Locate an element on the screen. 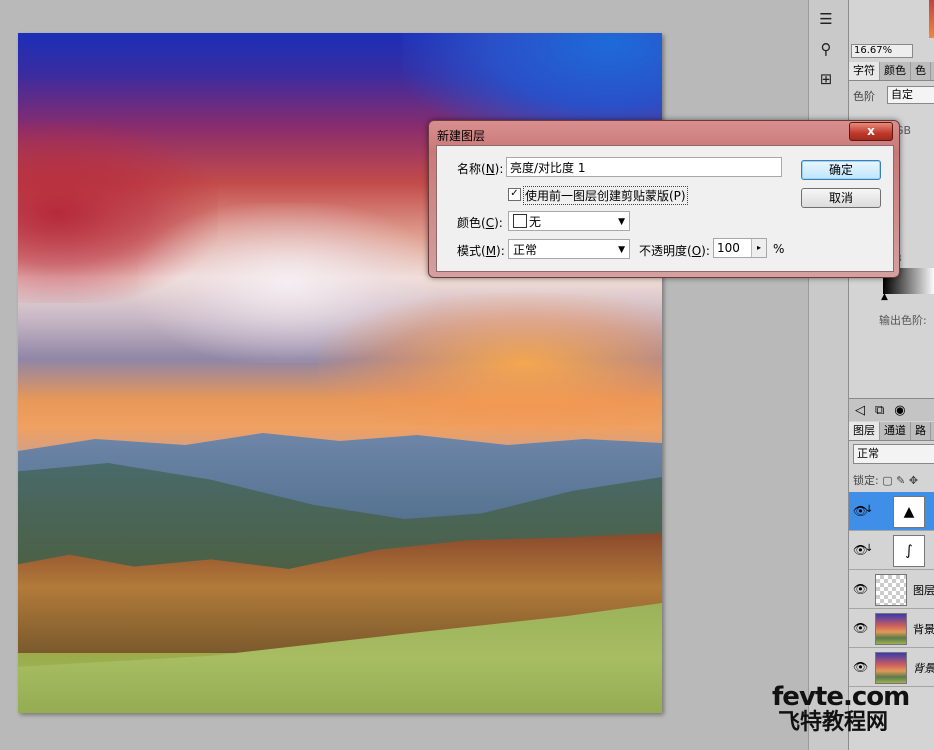 This screenshot has height=750, width=934. panel-icon-strip is located at coordinates (828, 375).